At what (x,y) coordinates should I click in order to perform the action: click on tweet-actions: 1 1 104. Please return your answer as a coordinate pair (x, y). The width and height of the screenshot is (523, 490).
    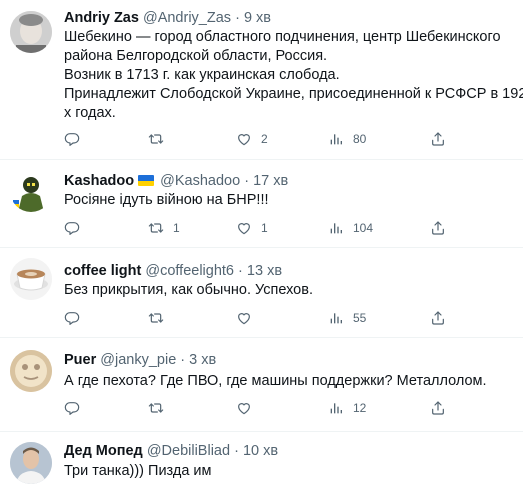
    Looking at the image, I should click on (264, 230).